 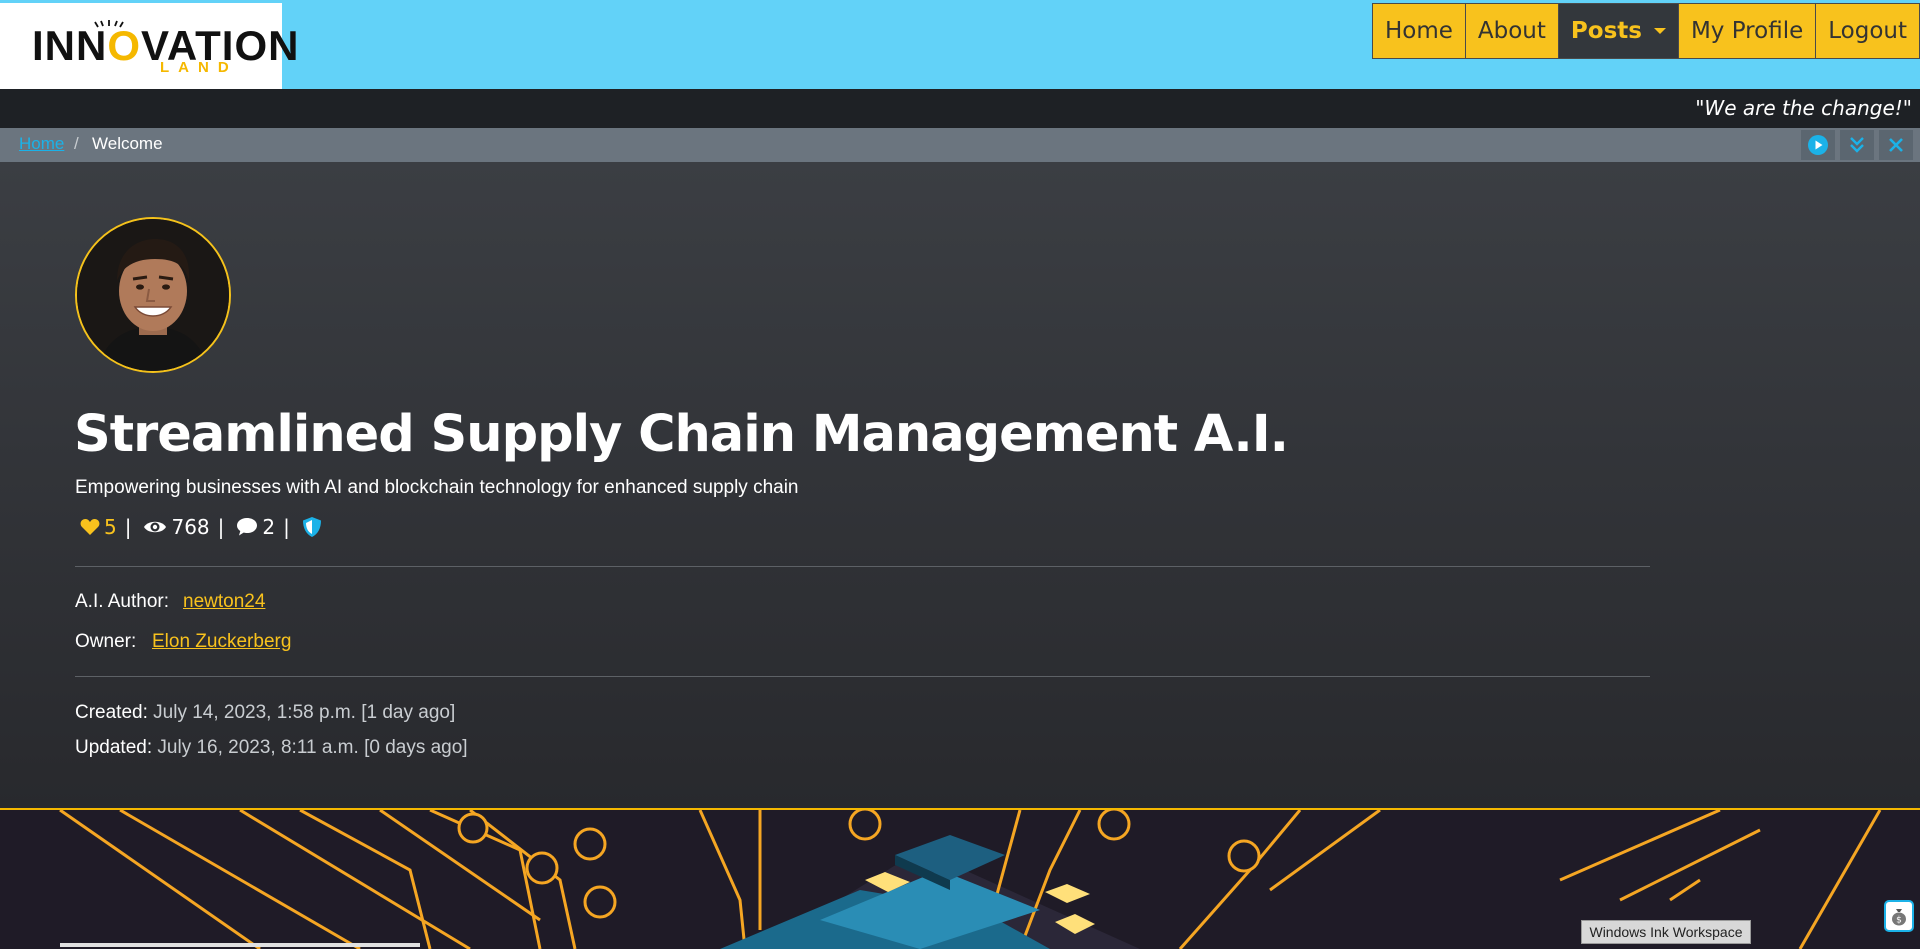 I want to click on play-circle-icon, so click(x=1818, y=145).